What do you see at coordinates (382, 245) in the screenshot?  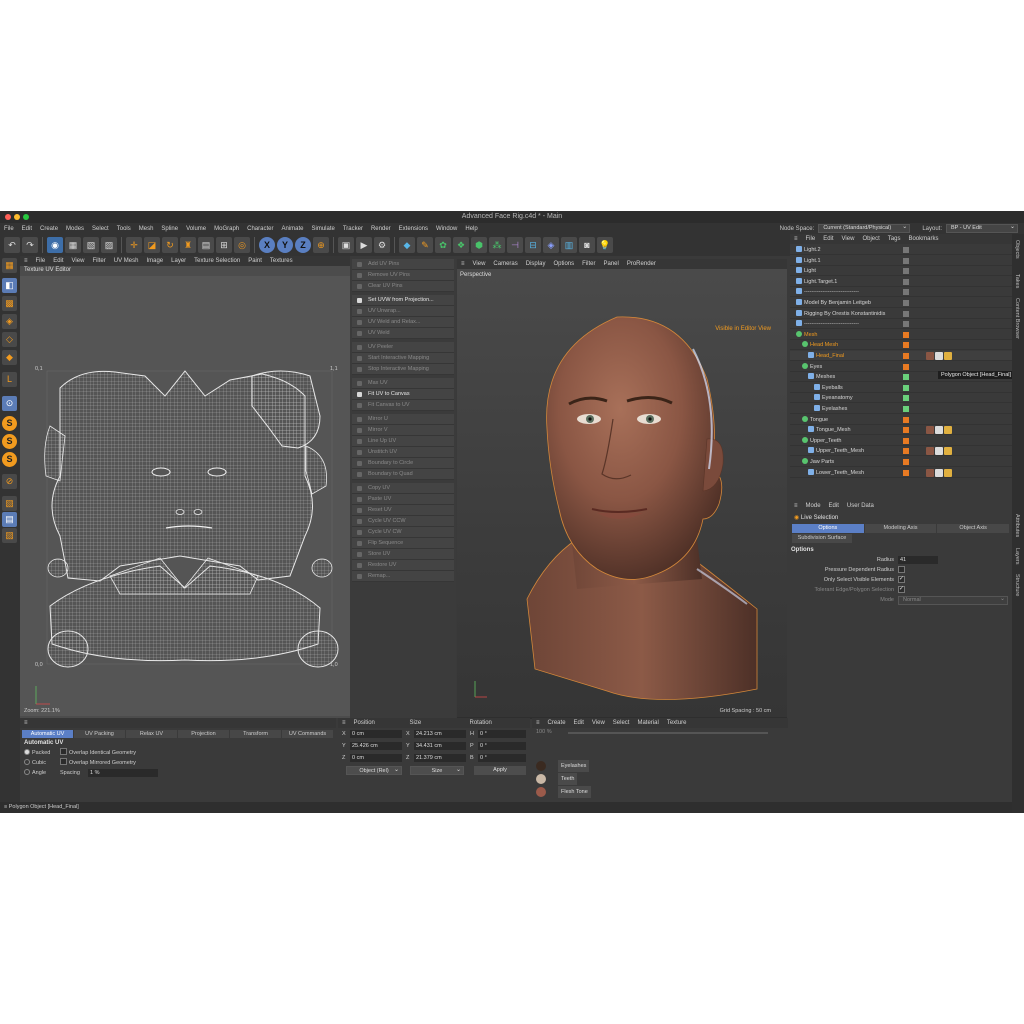 I see `edit-render-settings-icon: ⚙` at bounding box center [382, 245].